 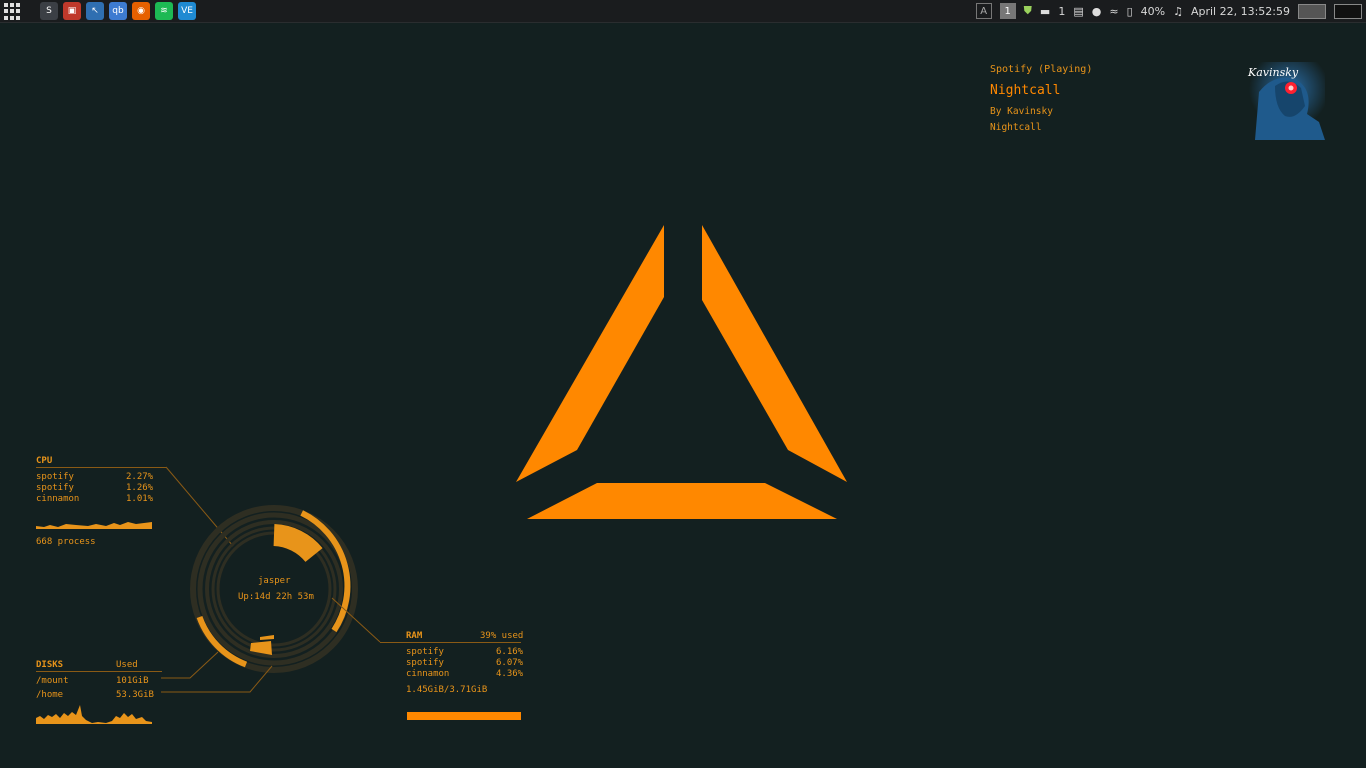 What do you see at coordinates (502, 636) in the screenshot?
I see `ram-used-percent: 39% used` at bounding box center [502, 636].